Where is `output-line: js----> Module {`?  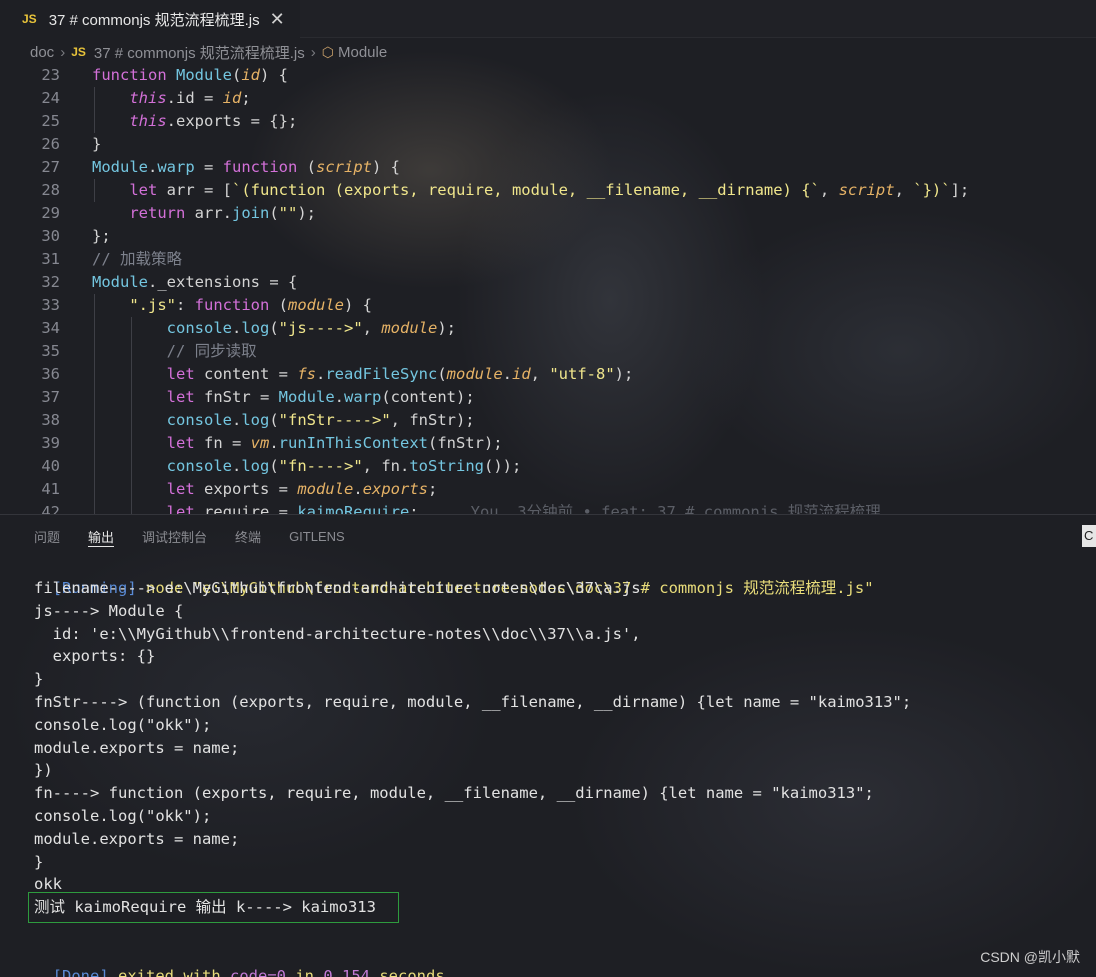 output-line: js----> Module { is located at coordinates (109, 610).